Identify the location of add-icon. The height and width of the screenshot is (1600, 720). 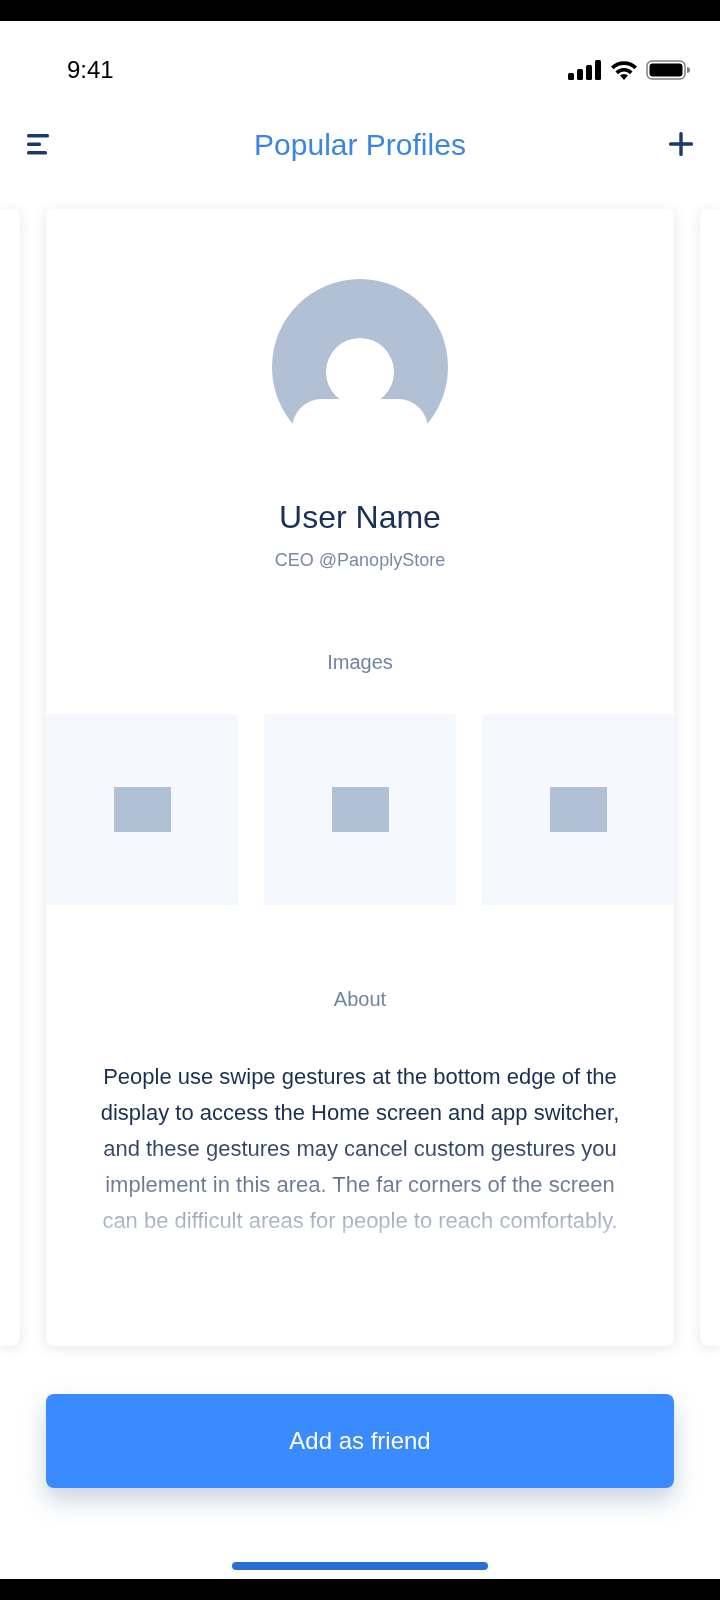
(681, 144).